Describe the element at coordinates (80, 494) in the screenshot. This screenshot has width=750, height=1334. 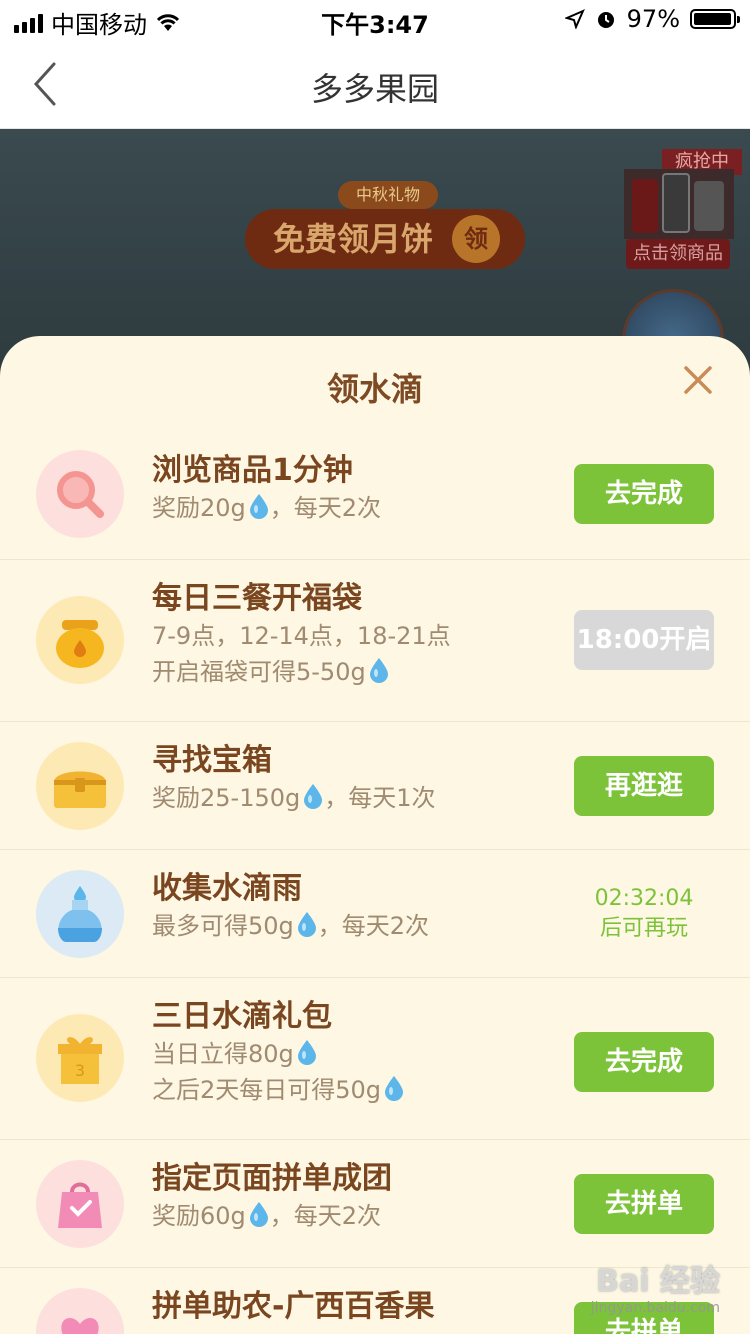
I see `magnifier-icon` at that location.